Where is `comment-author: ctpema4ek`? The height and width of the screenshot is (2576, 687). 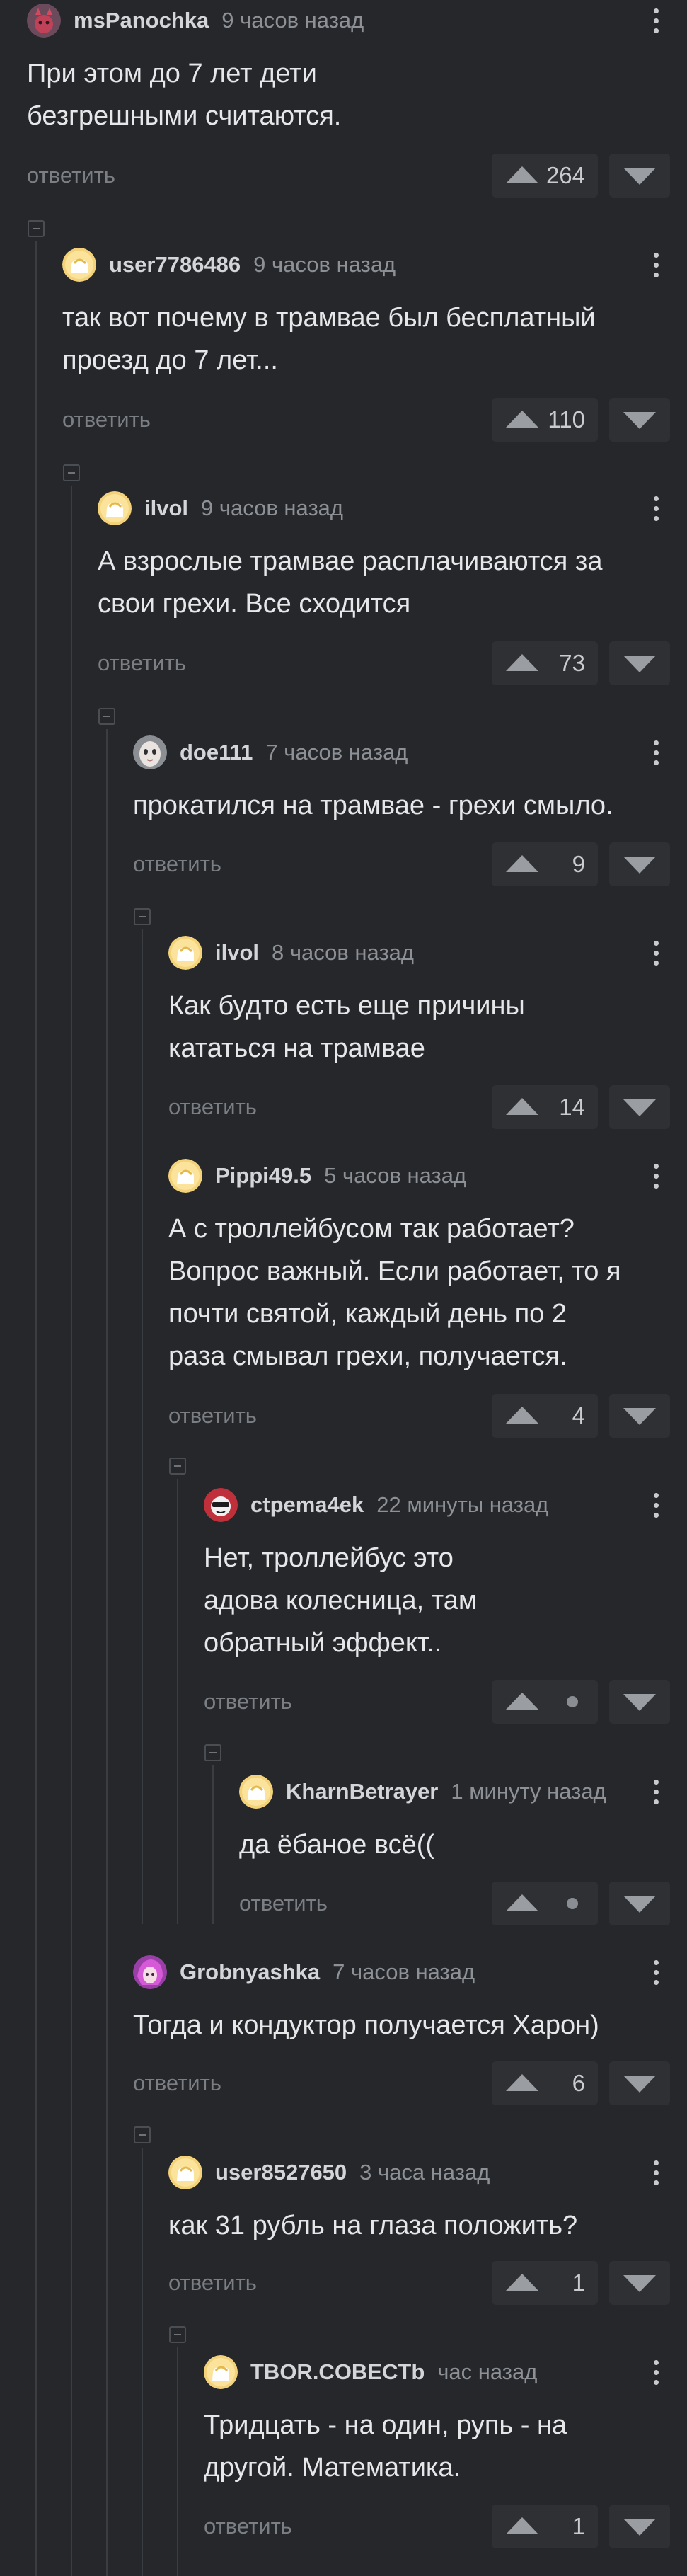
comment-author: ctpema4ek is located at coordinates (307, 1505).